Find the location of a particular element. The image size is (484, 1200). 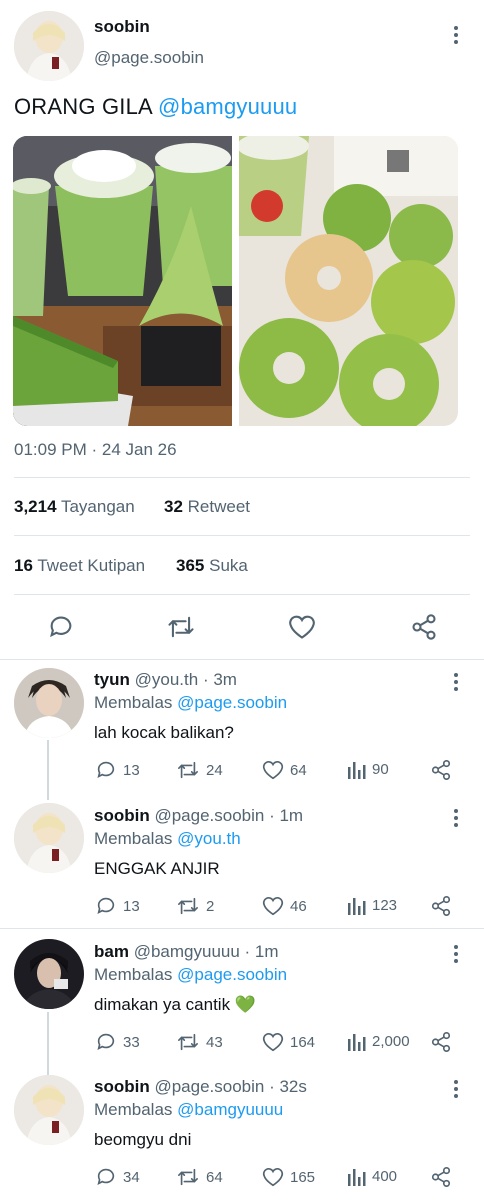

tweet-mention-link: @bamgyuuuu is located at coordinates (227, 106).